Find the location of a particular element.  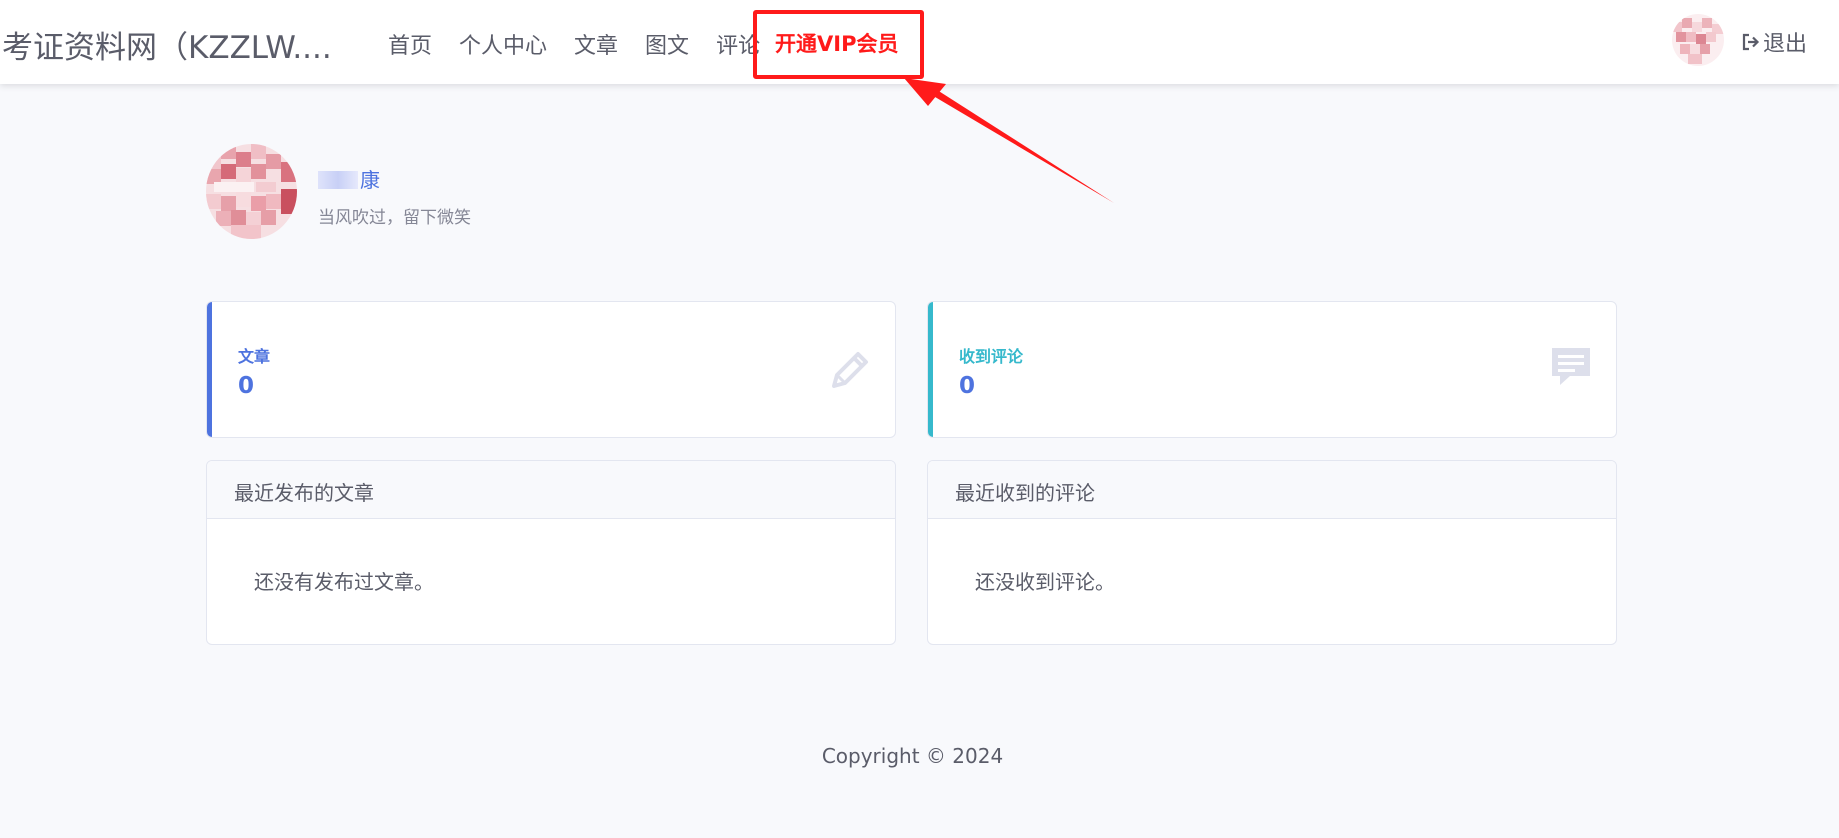

profile-avatar-pixelated-image is located at coordinates (251, 191).